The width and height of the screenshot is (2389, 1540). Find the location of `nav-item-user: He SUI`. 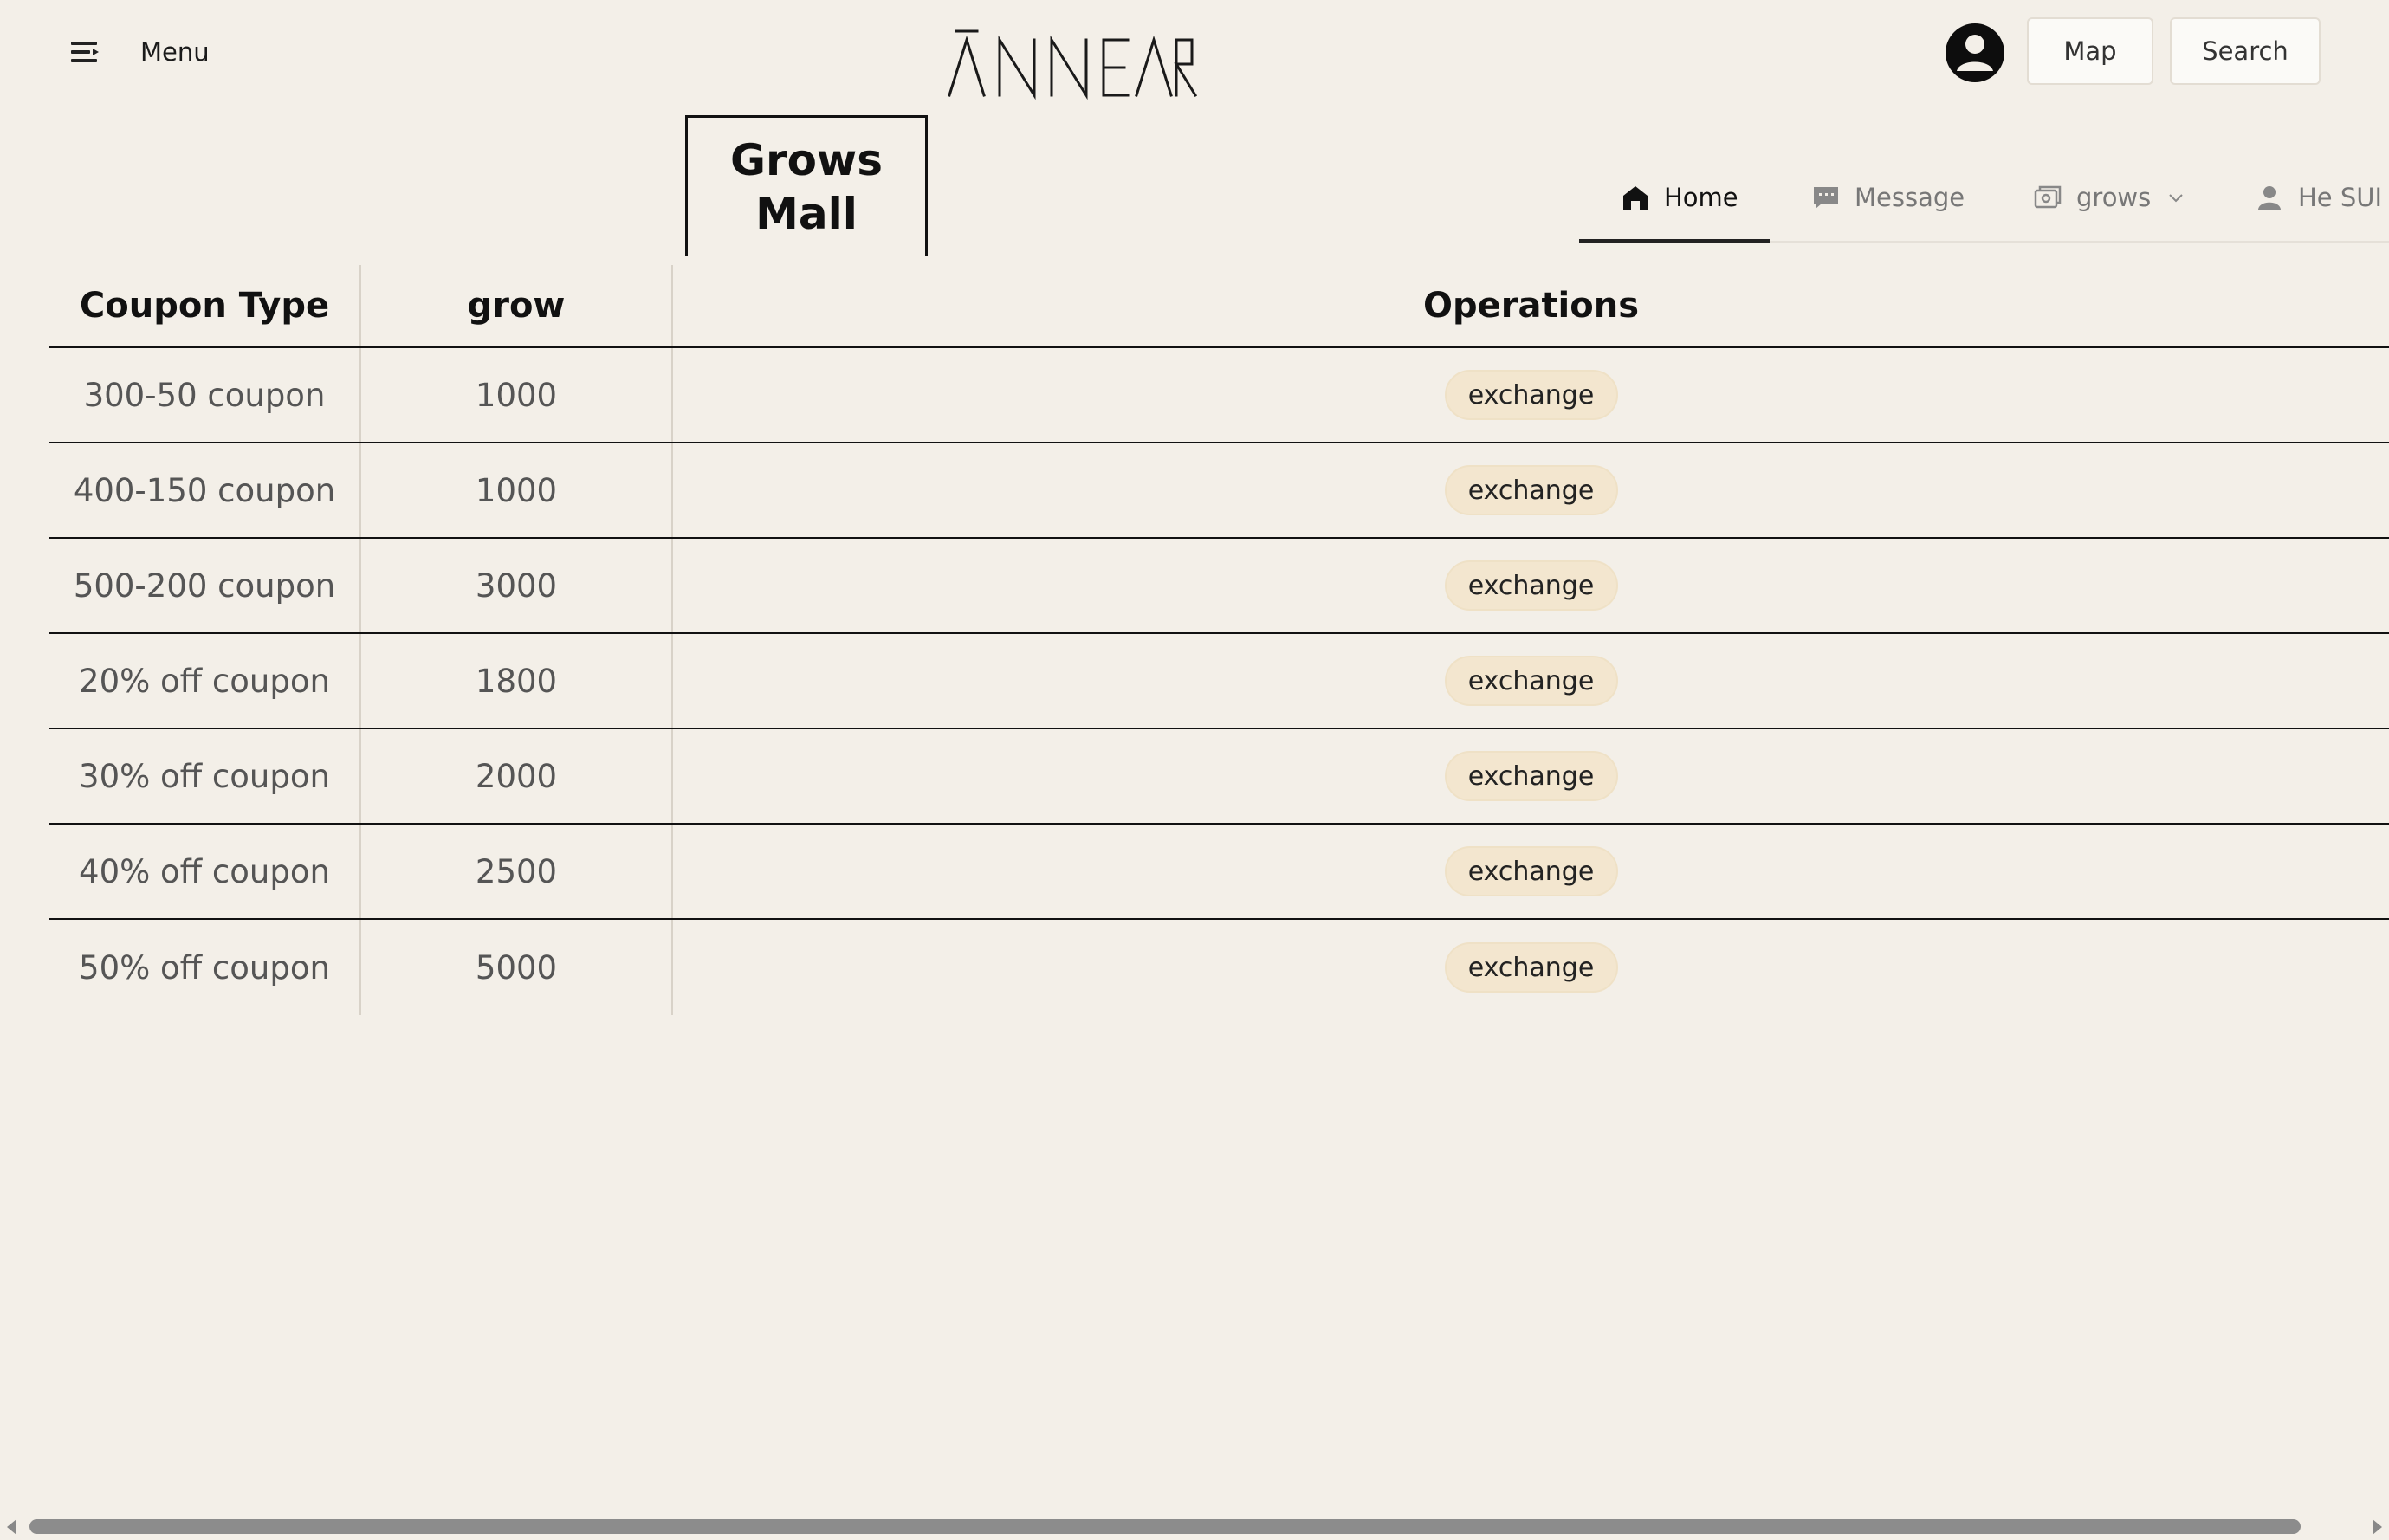

nav-item-user: He SUI is located at coordinates (2318, 197).